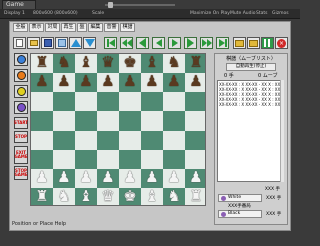  Describe the element at coordinates (52, 27) in the screenshot. I see `menu-game: 対局` at that location.